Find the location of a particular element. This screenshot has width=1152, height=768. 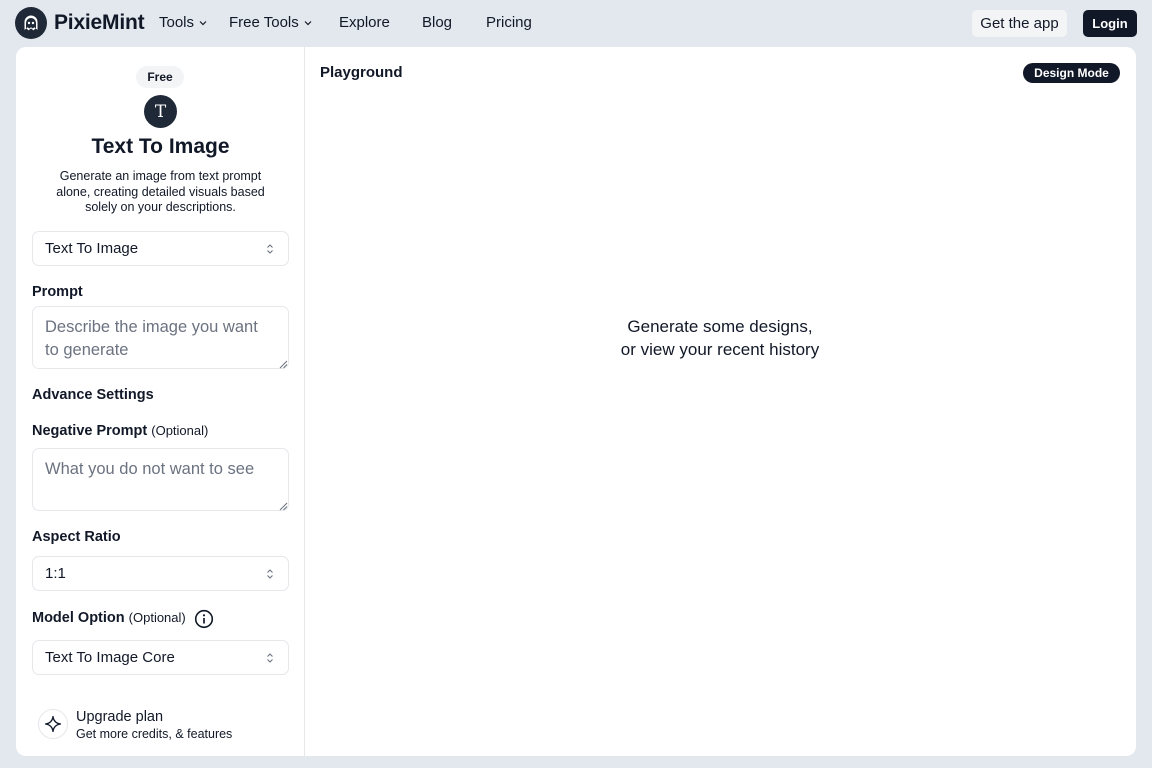

mode-select: Text To Image is located at coordinates (160, 248).